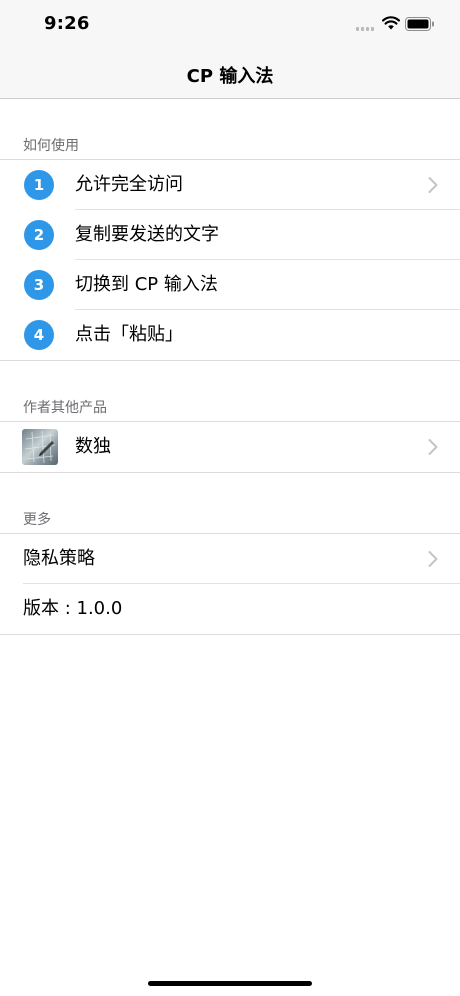 Image resolution: width=460 pixels, height=996 pixels. Describe the element at coordinates (230, 559) in the screenshot. I see `privacy-policy-row: 隐私策略` at that location.